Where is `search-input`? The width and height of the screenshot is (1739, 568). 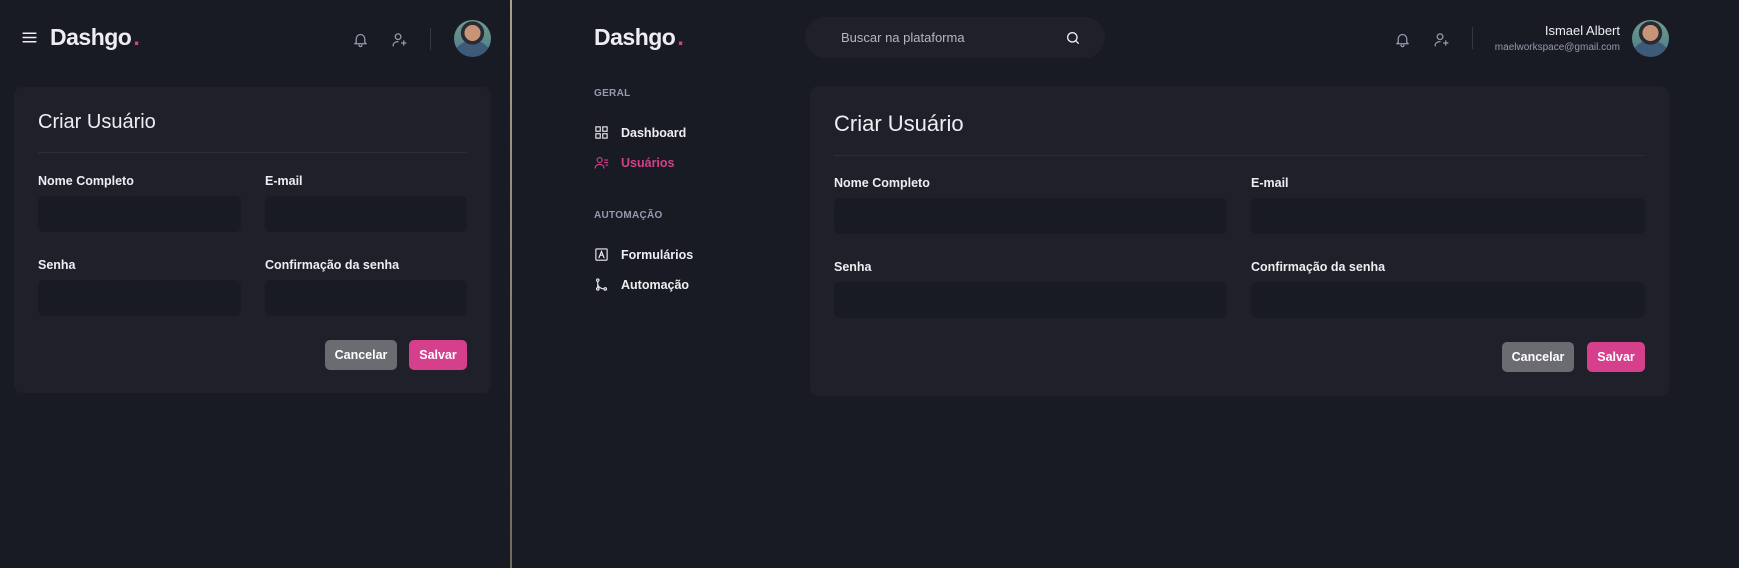 search-input is located at coordinates (953, 37).